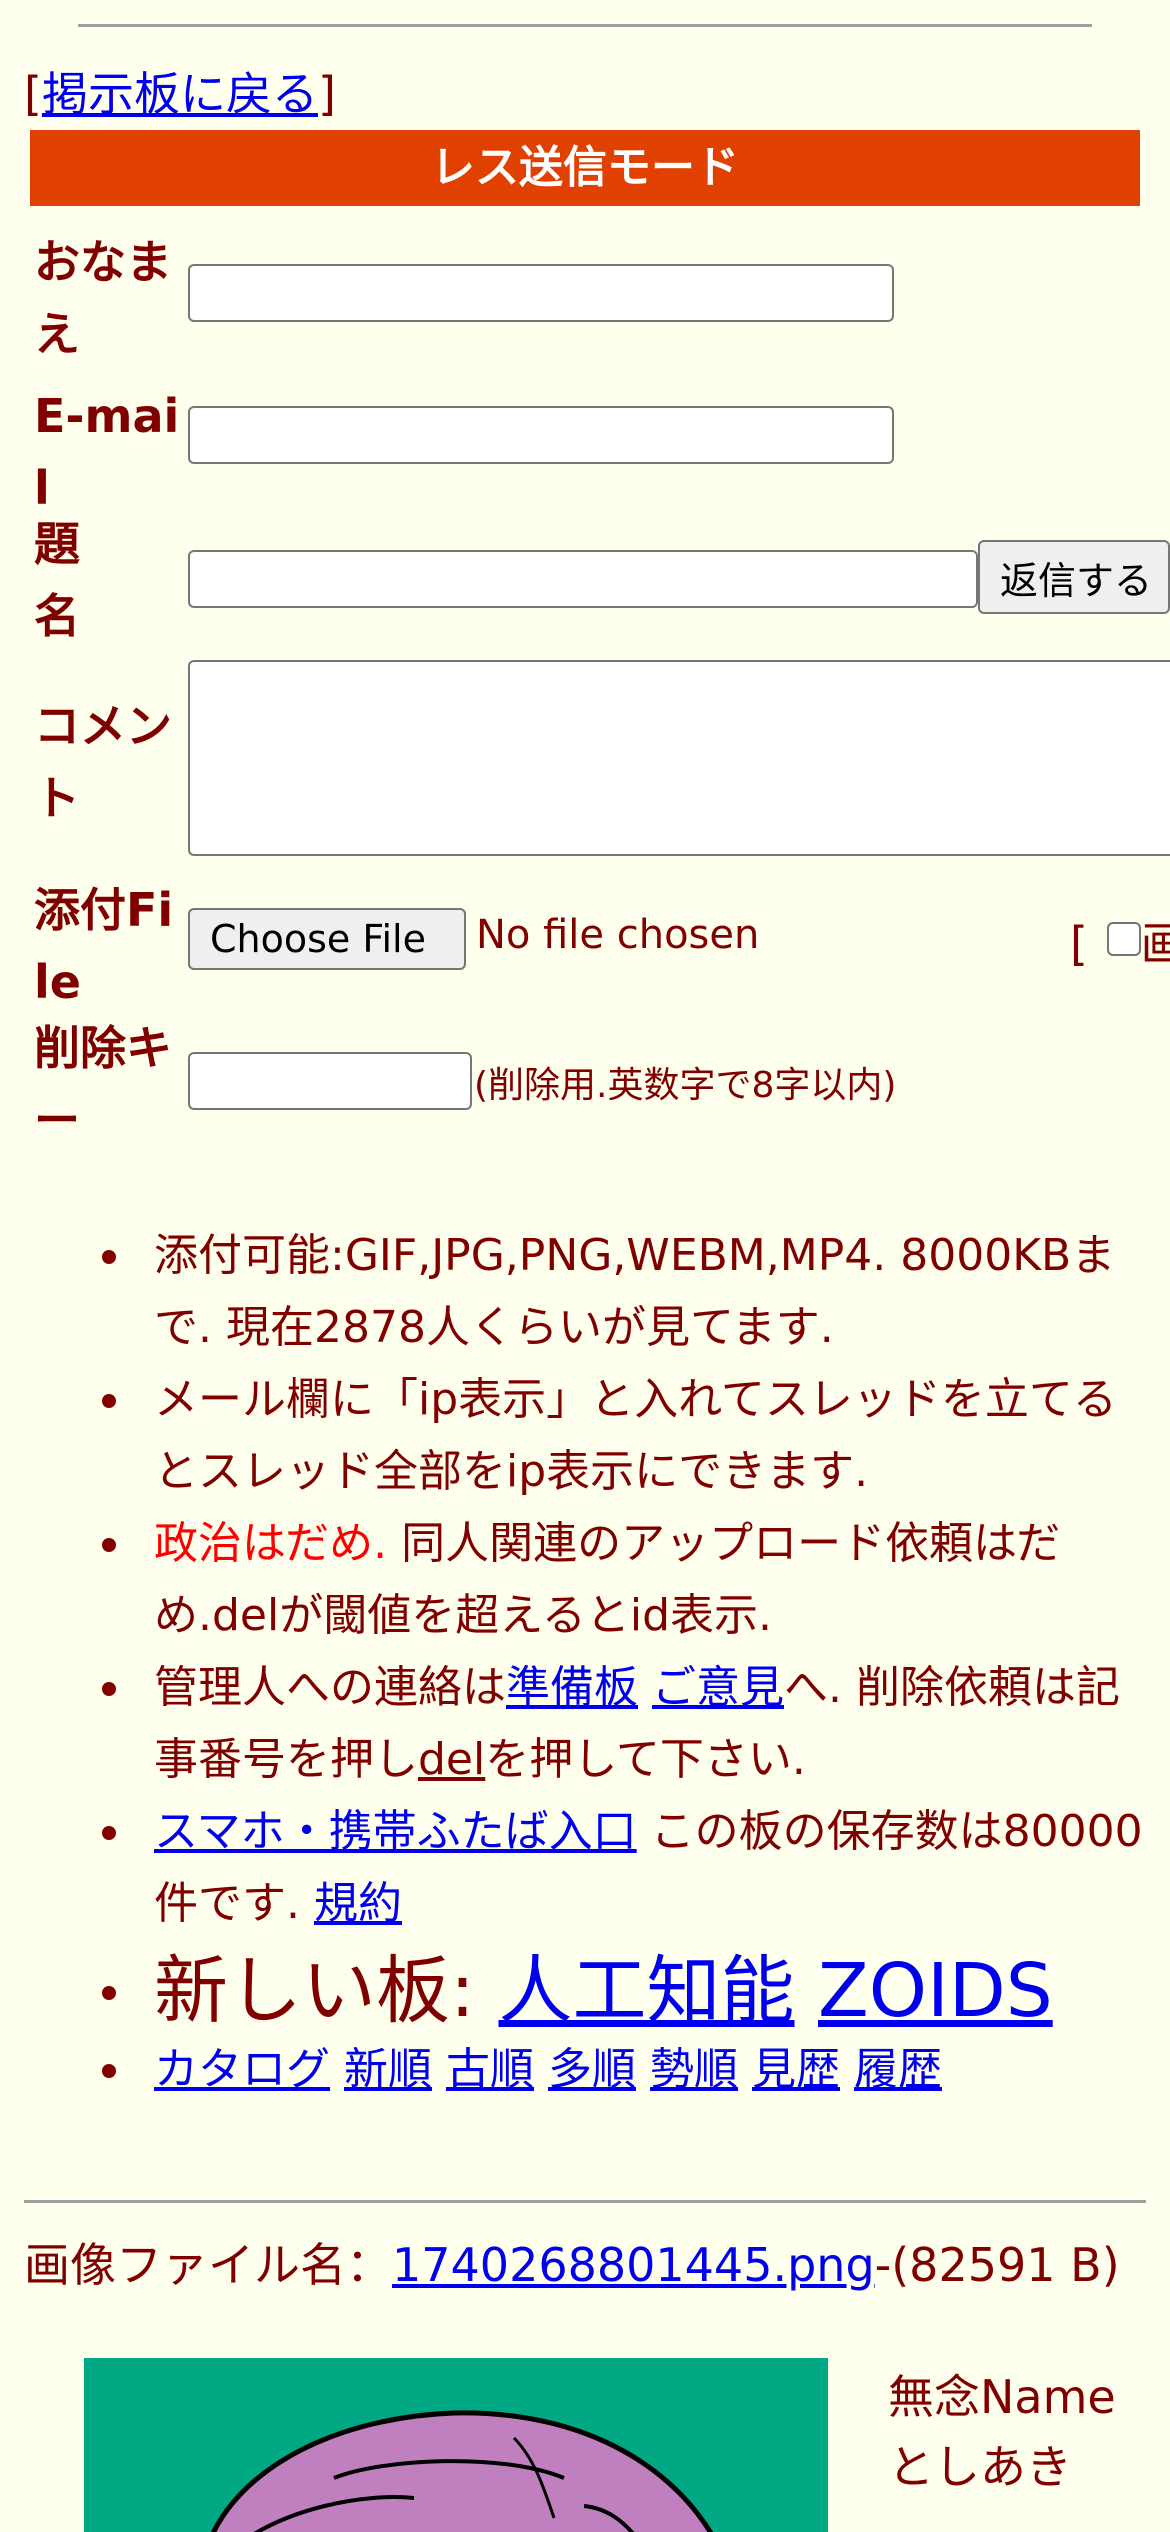  I want to click on thumbnail-illustration, so click(462, 2471).